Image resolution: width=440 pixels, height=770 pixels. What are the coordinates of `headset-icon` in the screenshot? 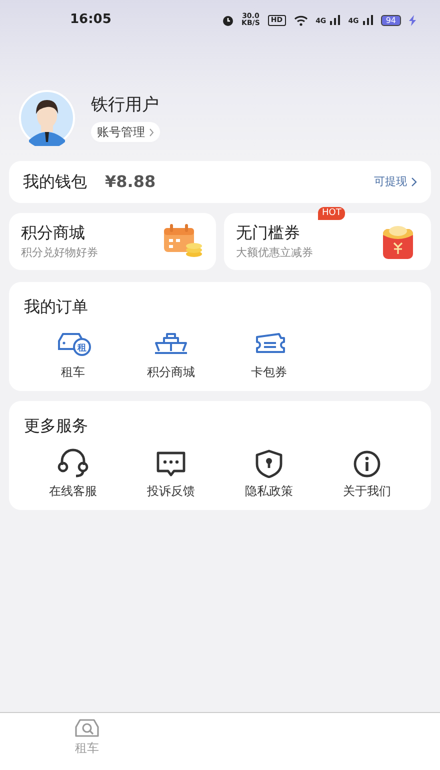 It's located at (73, 463).